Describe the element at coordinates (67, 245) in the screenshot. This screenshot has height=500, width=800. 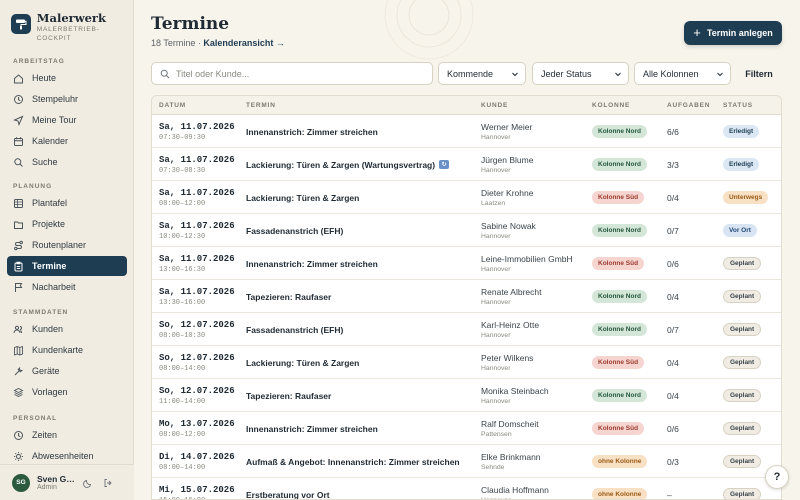
I see `sidebar-item-routenplaner: Routenplaner` at that location.